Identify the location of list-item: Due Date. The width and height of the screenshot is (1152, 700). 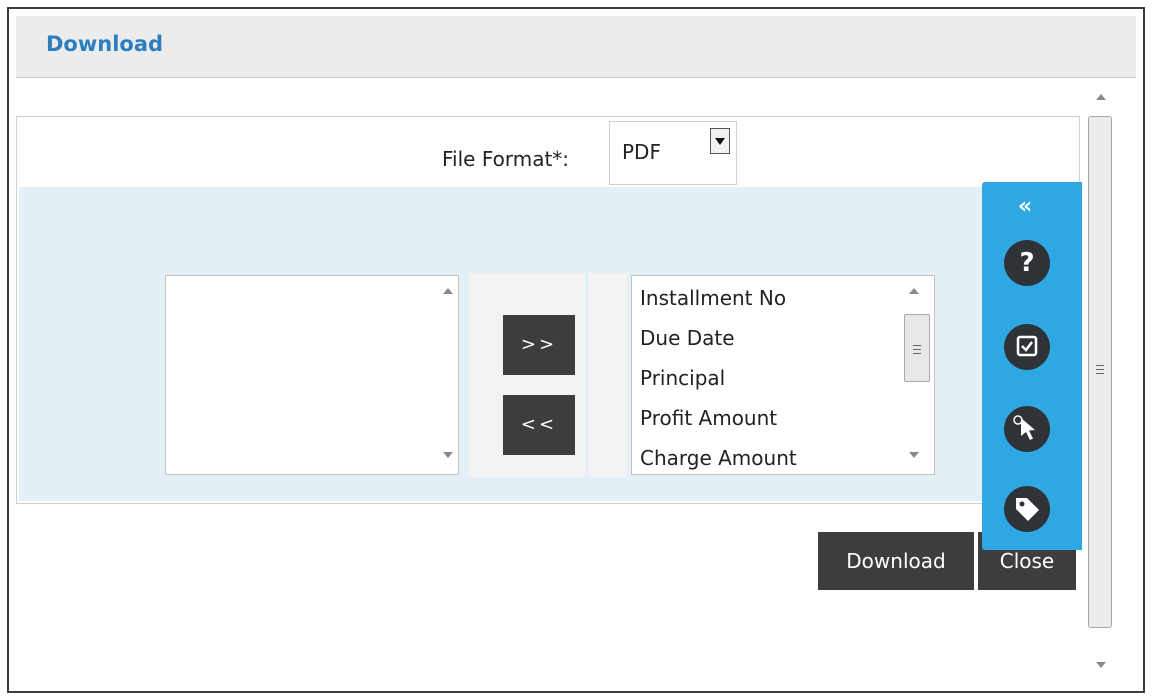
(687, 338).